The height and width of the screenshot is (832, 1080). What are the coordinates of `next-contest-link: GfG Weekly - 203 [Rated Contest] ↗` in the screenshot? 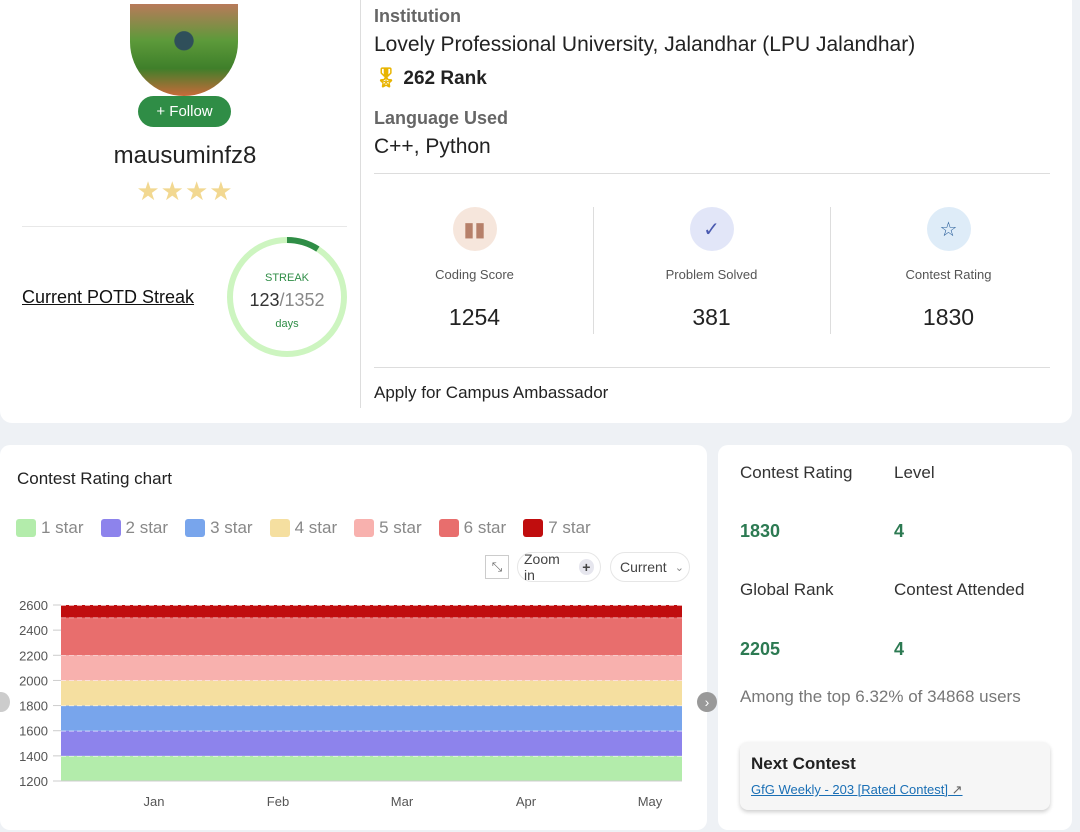 It's located at (857, 790).